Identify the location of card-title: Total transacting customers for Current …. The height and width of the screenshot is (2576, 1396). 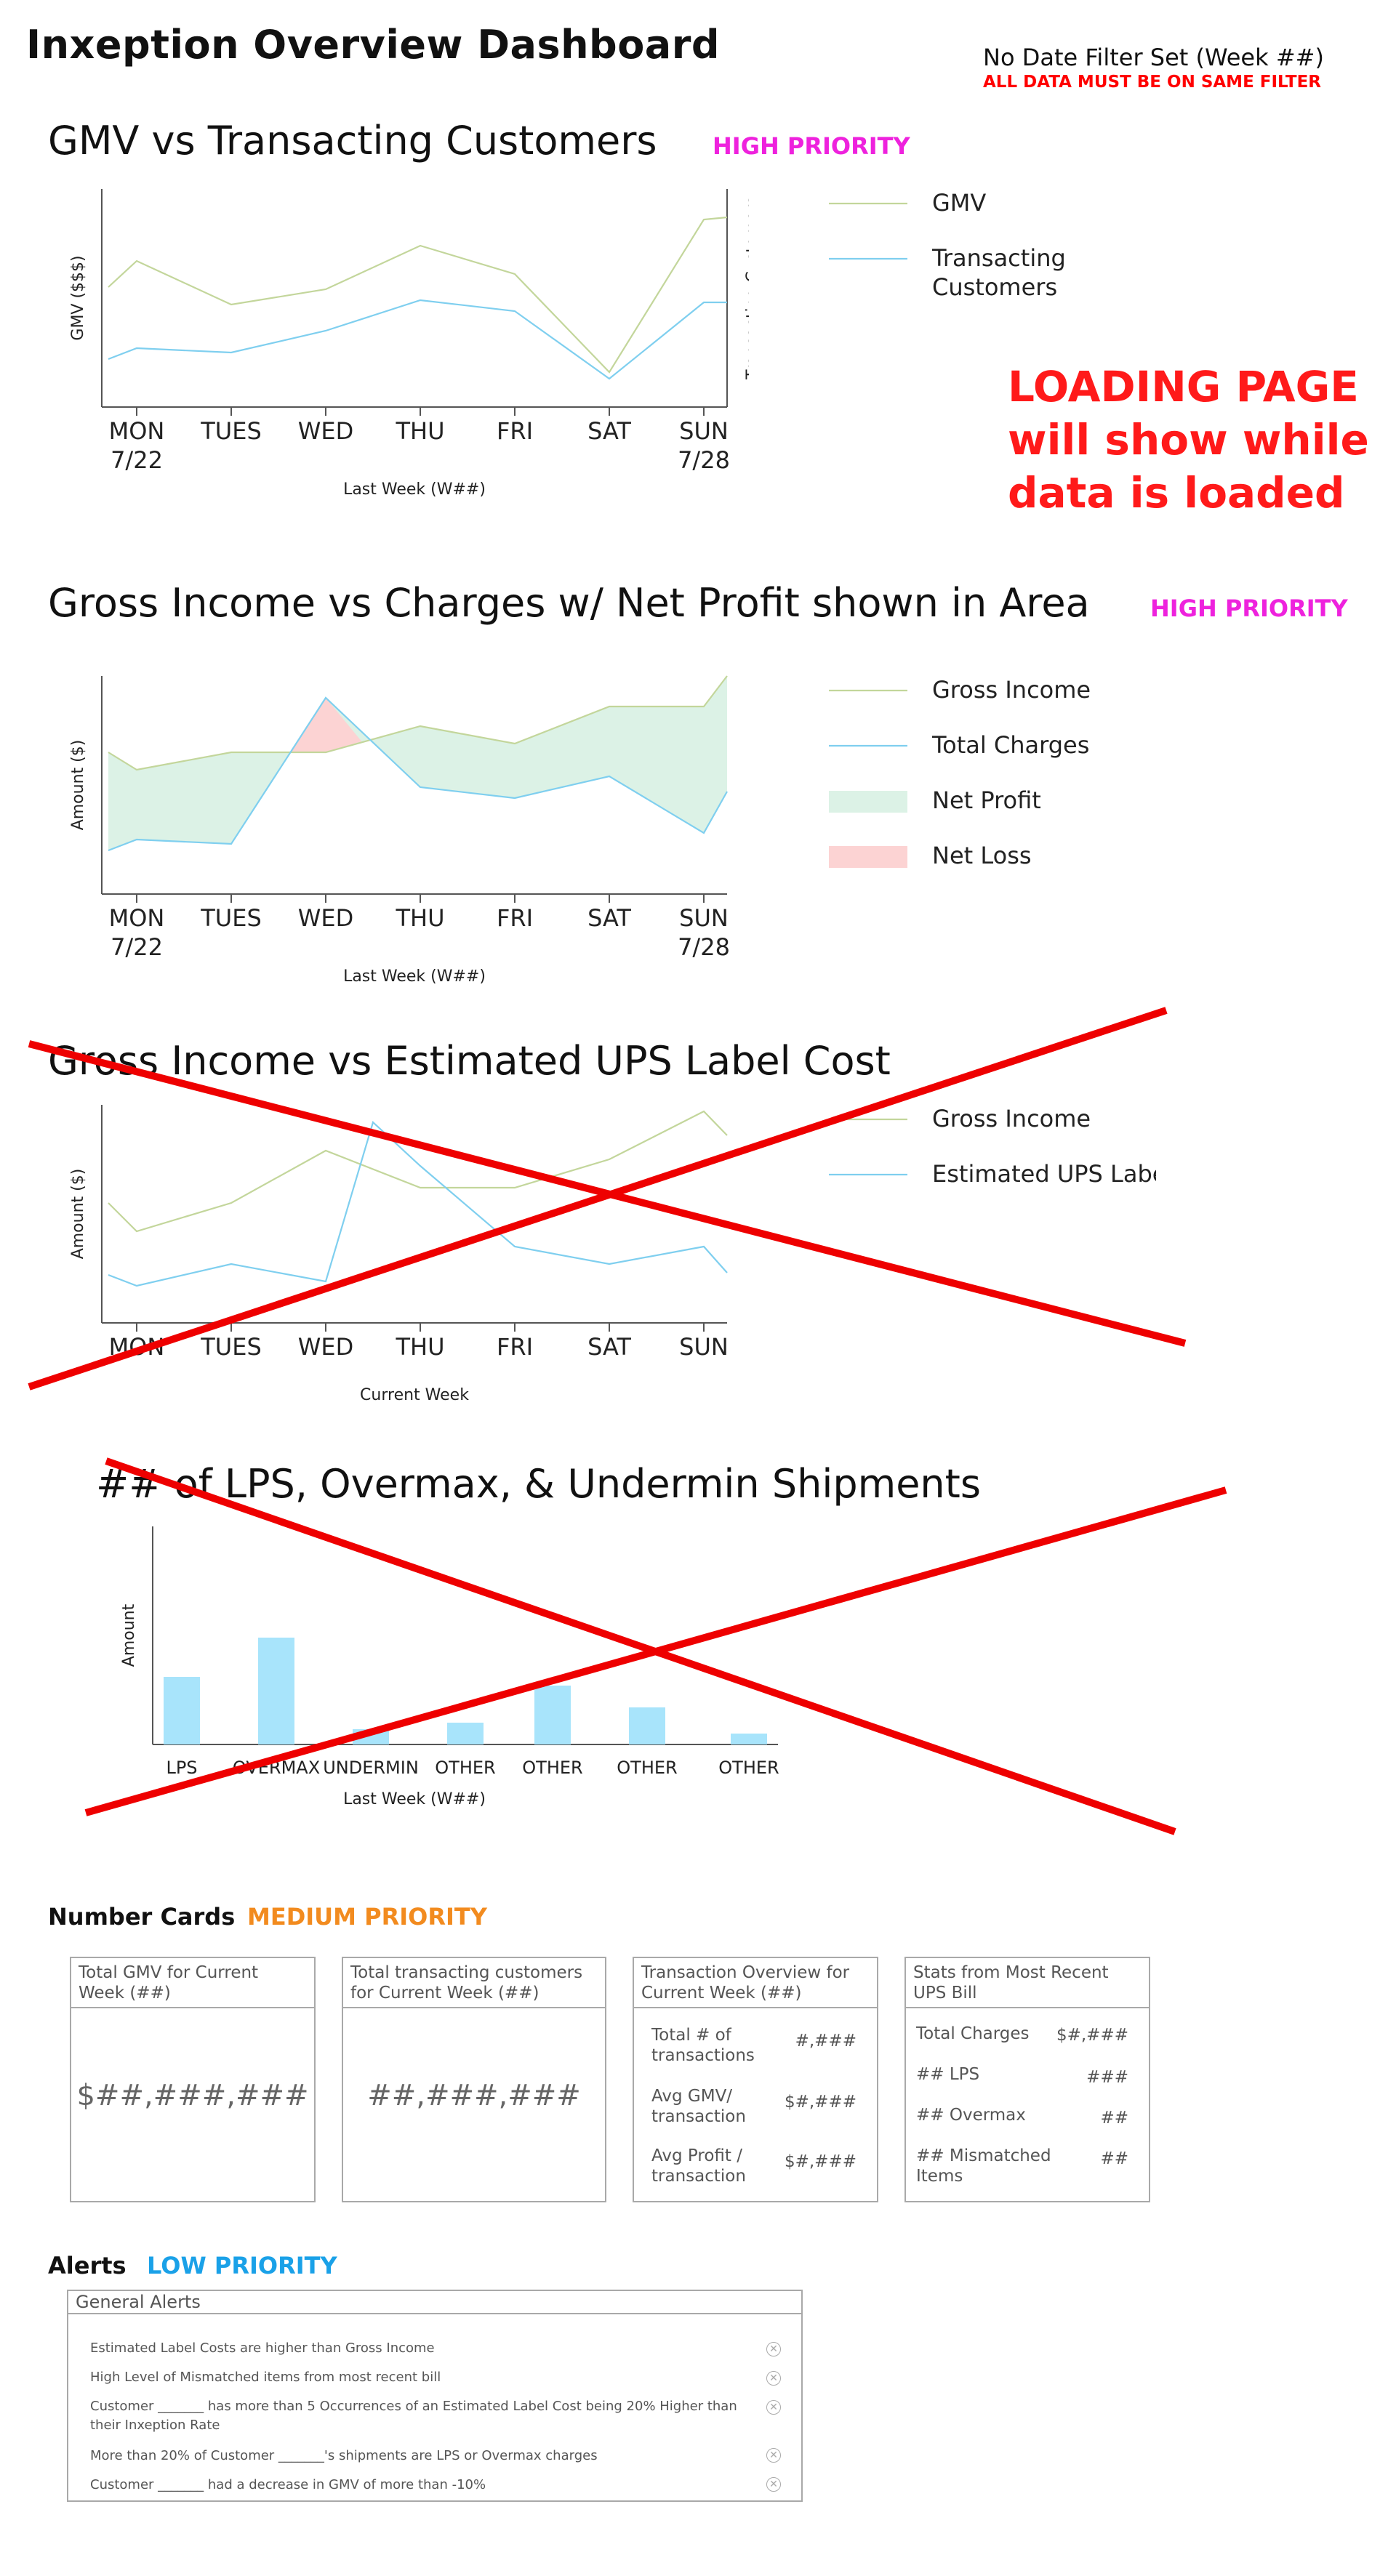
(474, 1983).